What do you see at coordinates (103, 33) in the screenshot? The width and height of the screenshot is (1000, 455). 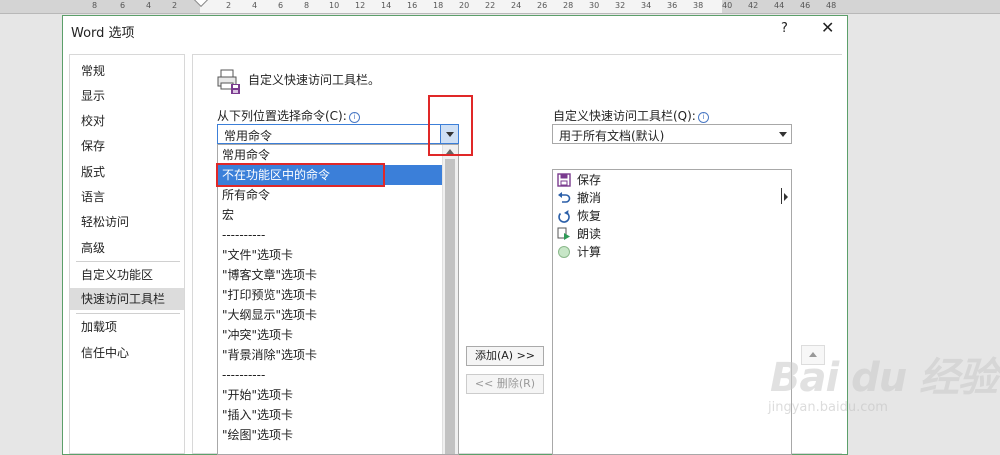 I see `dialog-title: Word 选项` at bounding box center [103, 33].